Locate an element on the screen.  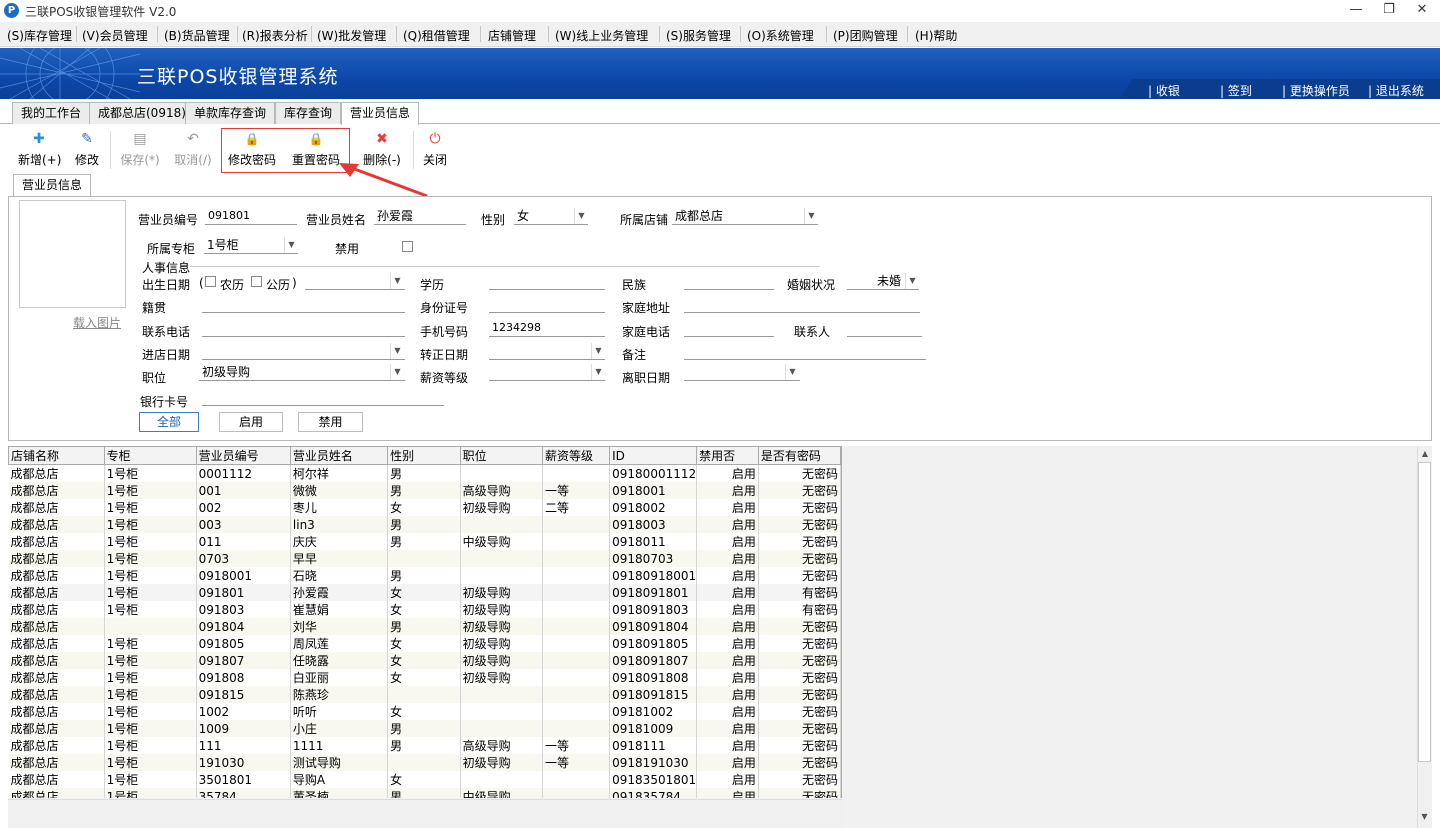
contact-field is located at coordinates (884, 328).